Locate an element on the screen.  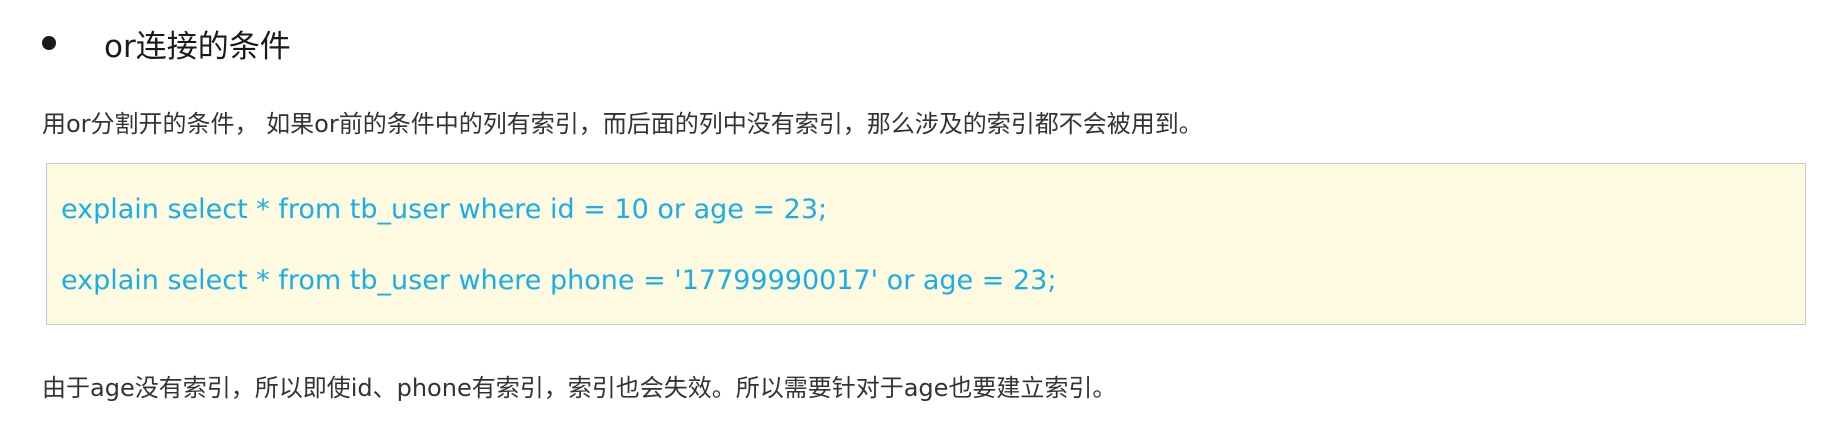
bullet-icon is located at coordinates (49, 43).